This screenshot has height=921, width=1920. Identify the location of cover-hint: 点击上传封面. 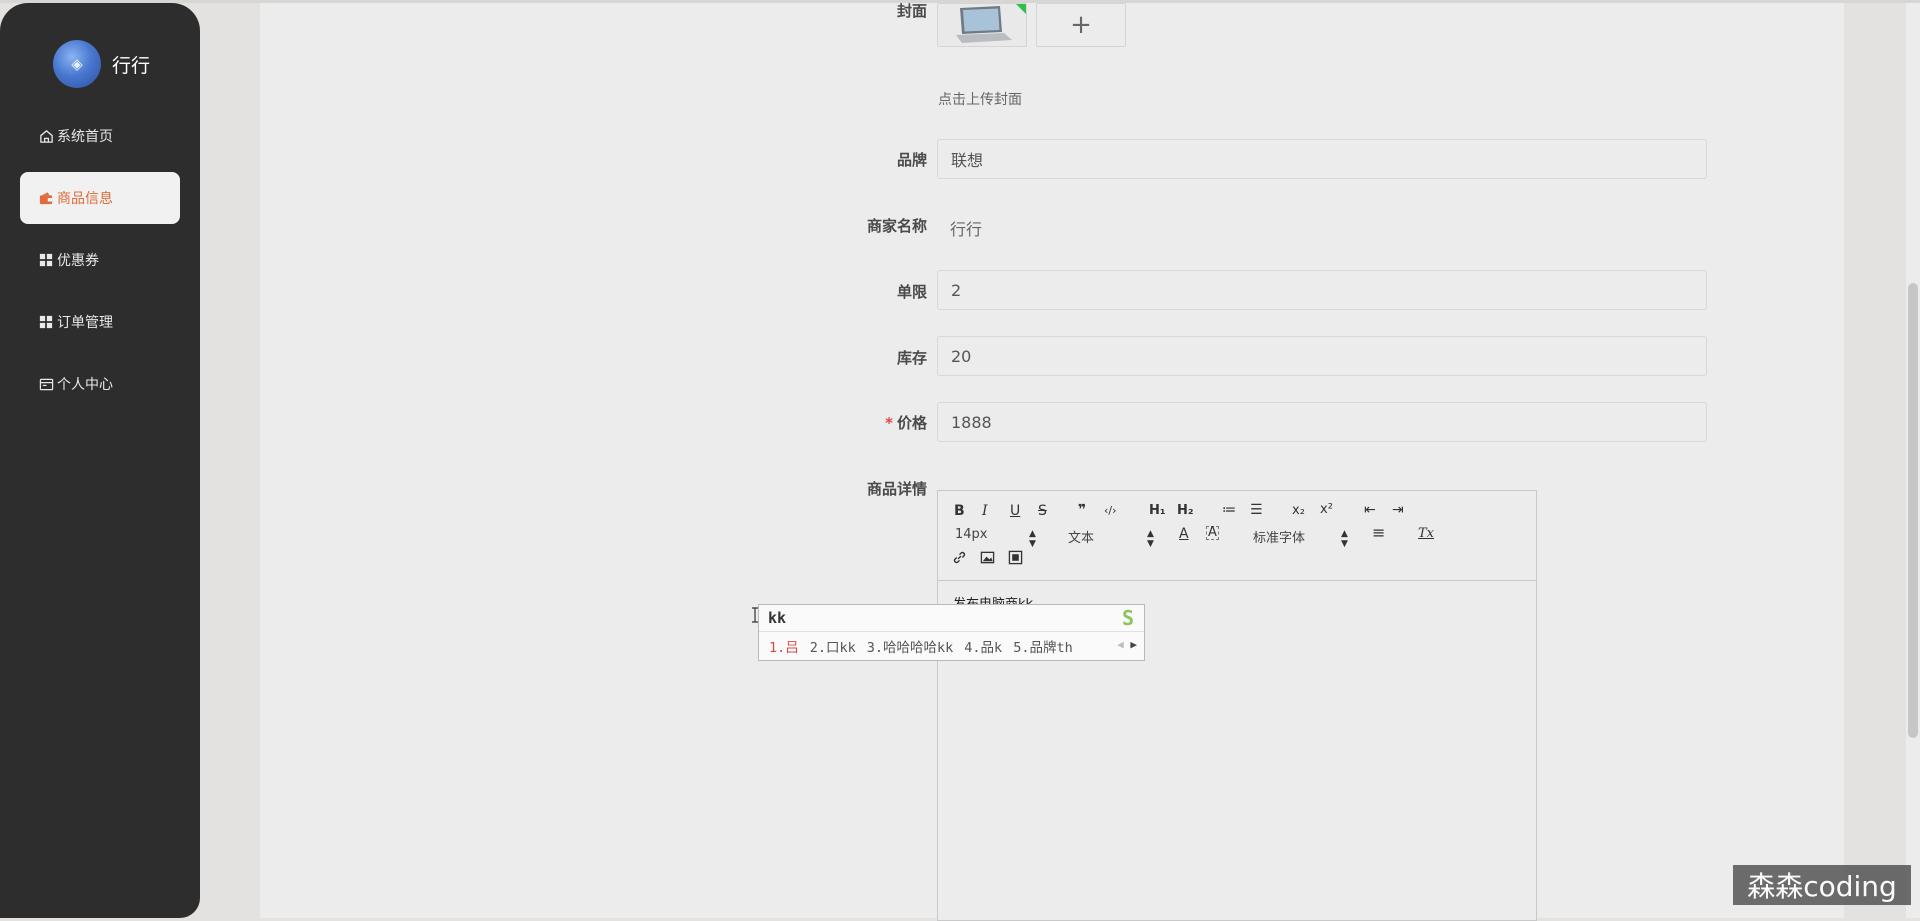
(980, 100).